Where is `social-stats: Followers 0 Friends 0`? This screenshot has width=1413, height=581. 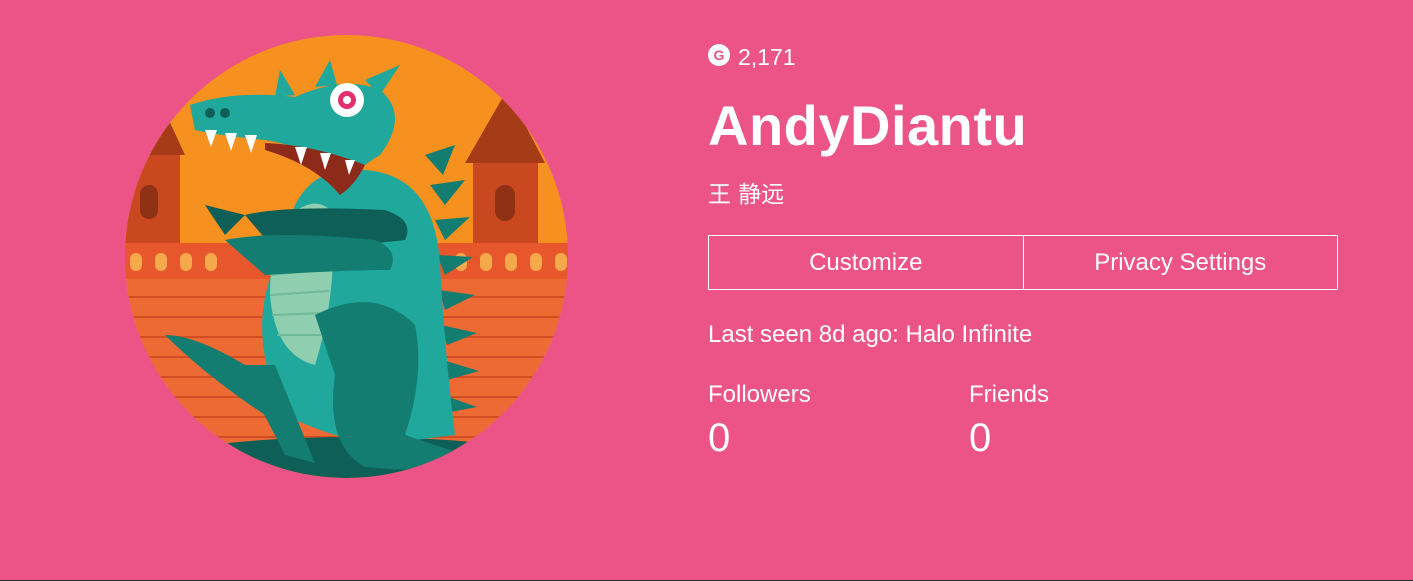
social-stats: Followers 0 Friends 0 is located at coordinates (1028, 422).